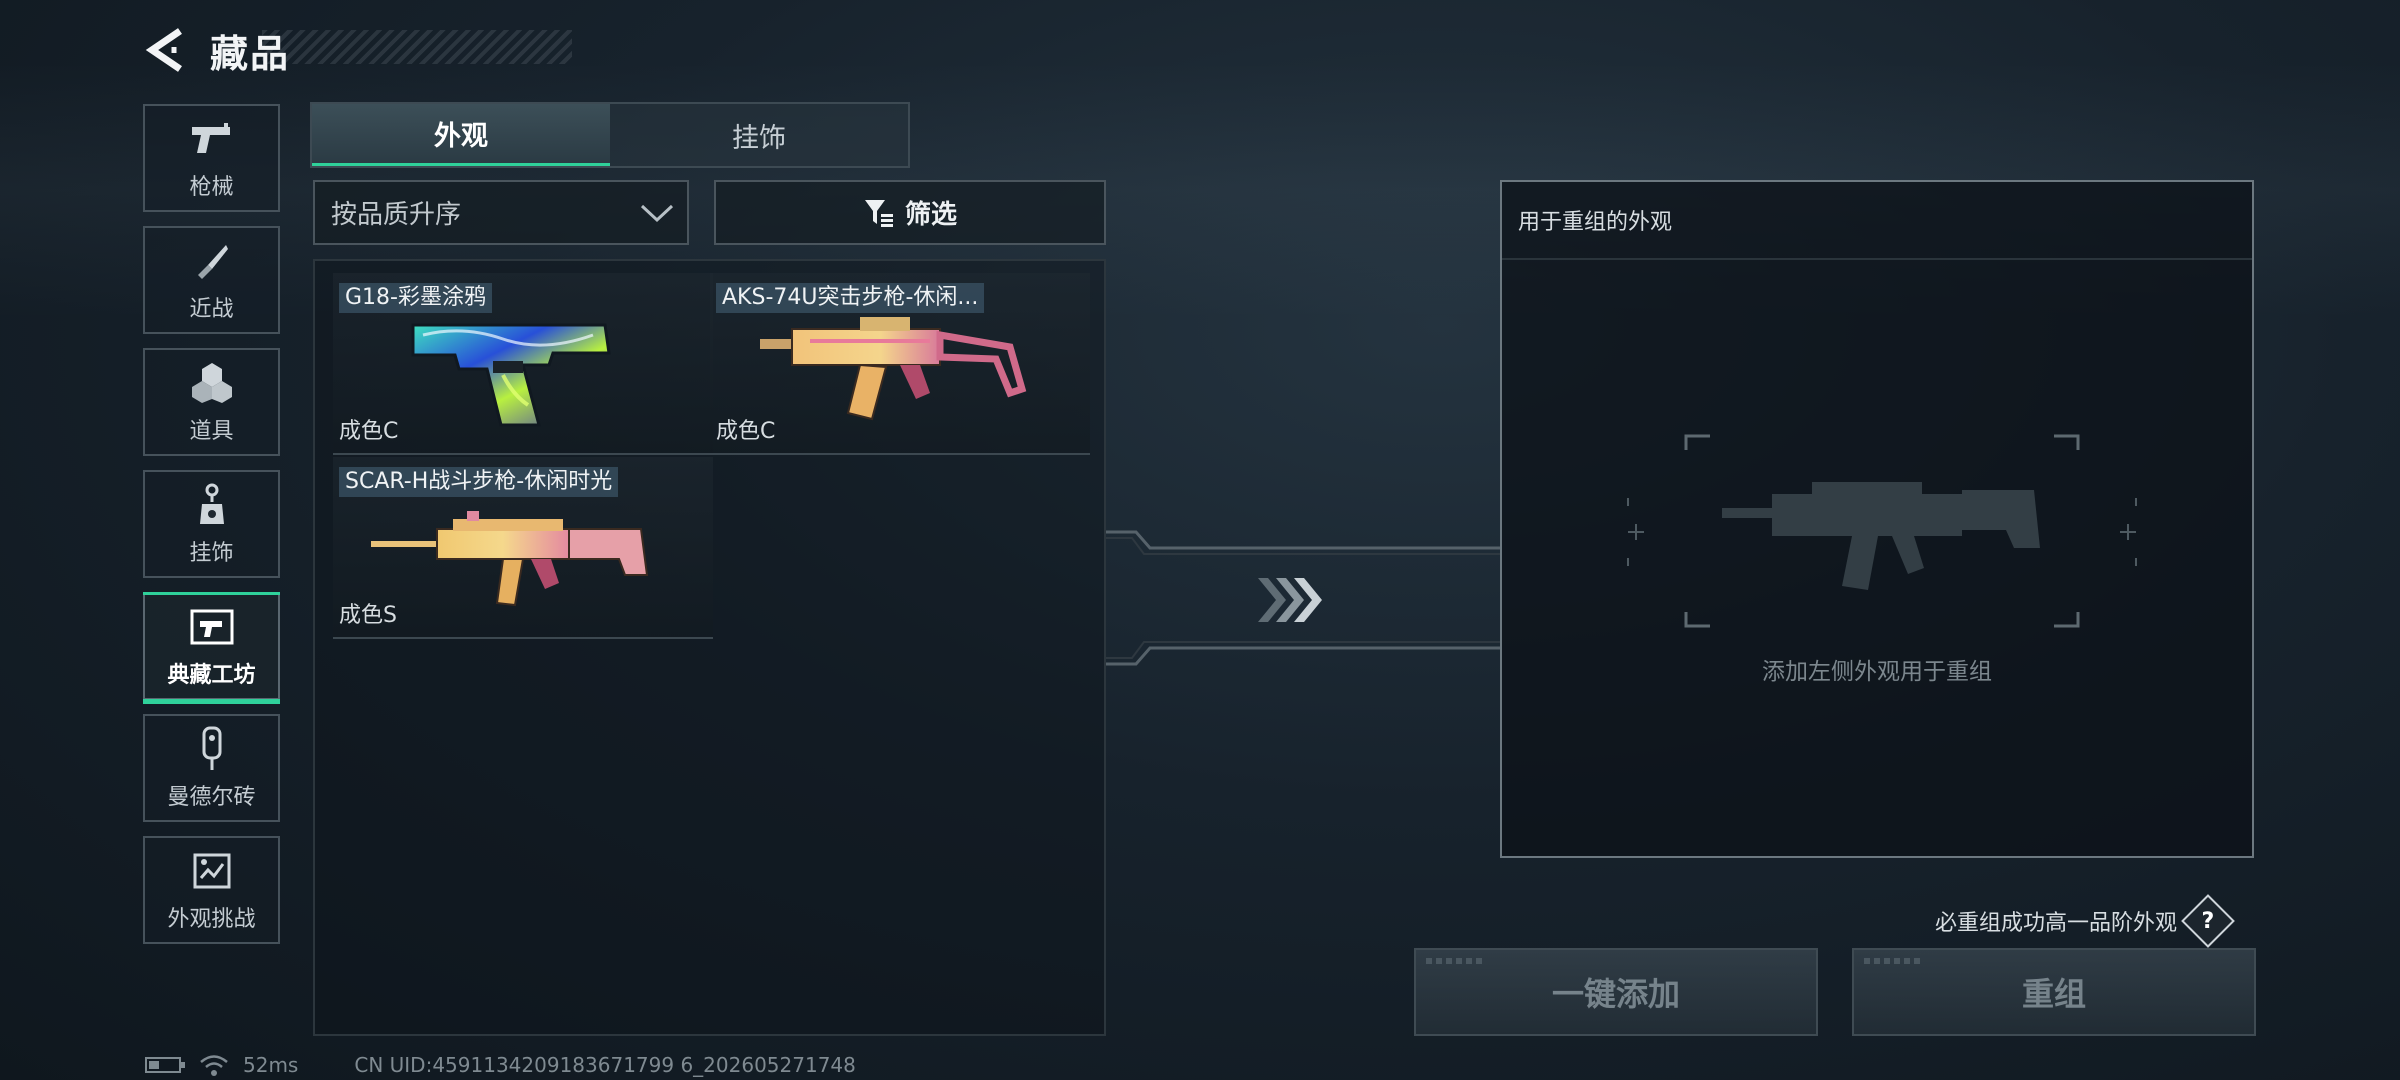  I want to click on knife-icon, so click(212, 261).